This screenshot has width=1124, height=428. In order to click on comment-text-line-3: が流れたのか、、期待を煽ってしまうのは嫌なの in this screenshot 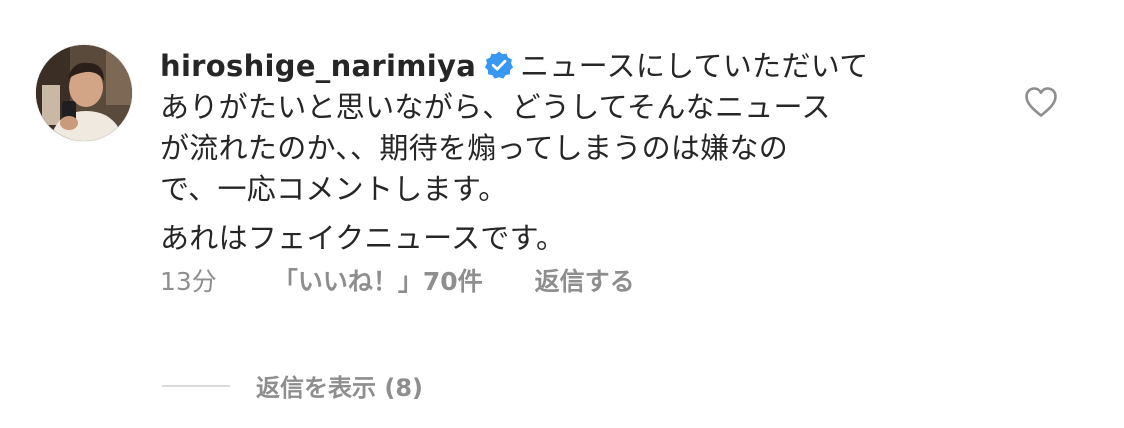, I will do `click(474, 148)`.